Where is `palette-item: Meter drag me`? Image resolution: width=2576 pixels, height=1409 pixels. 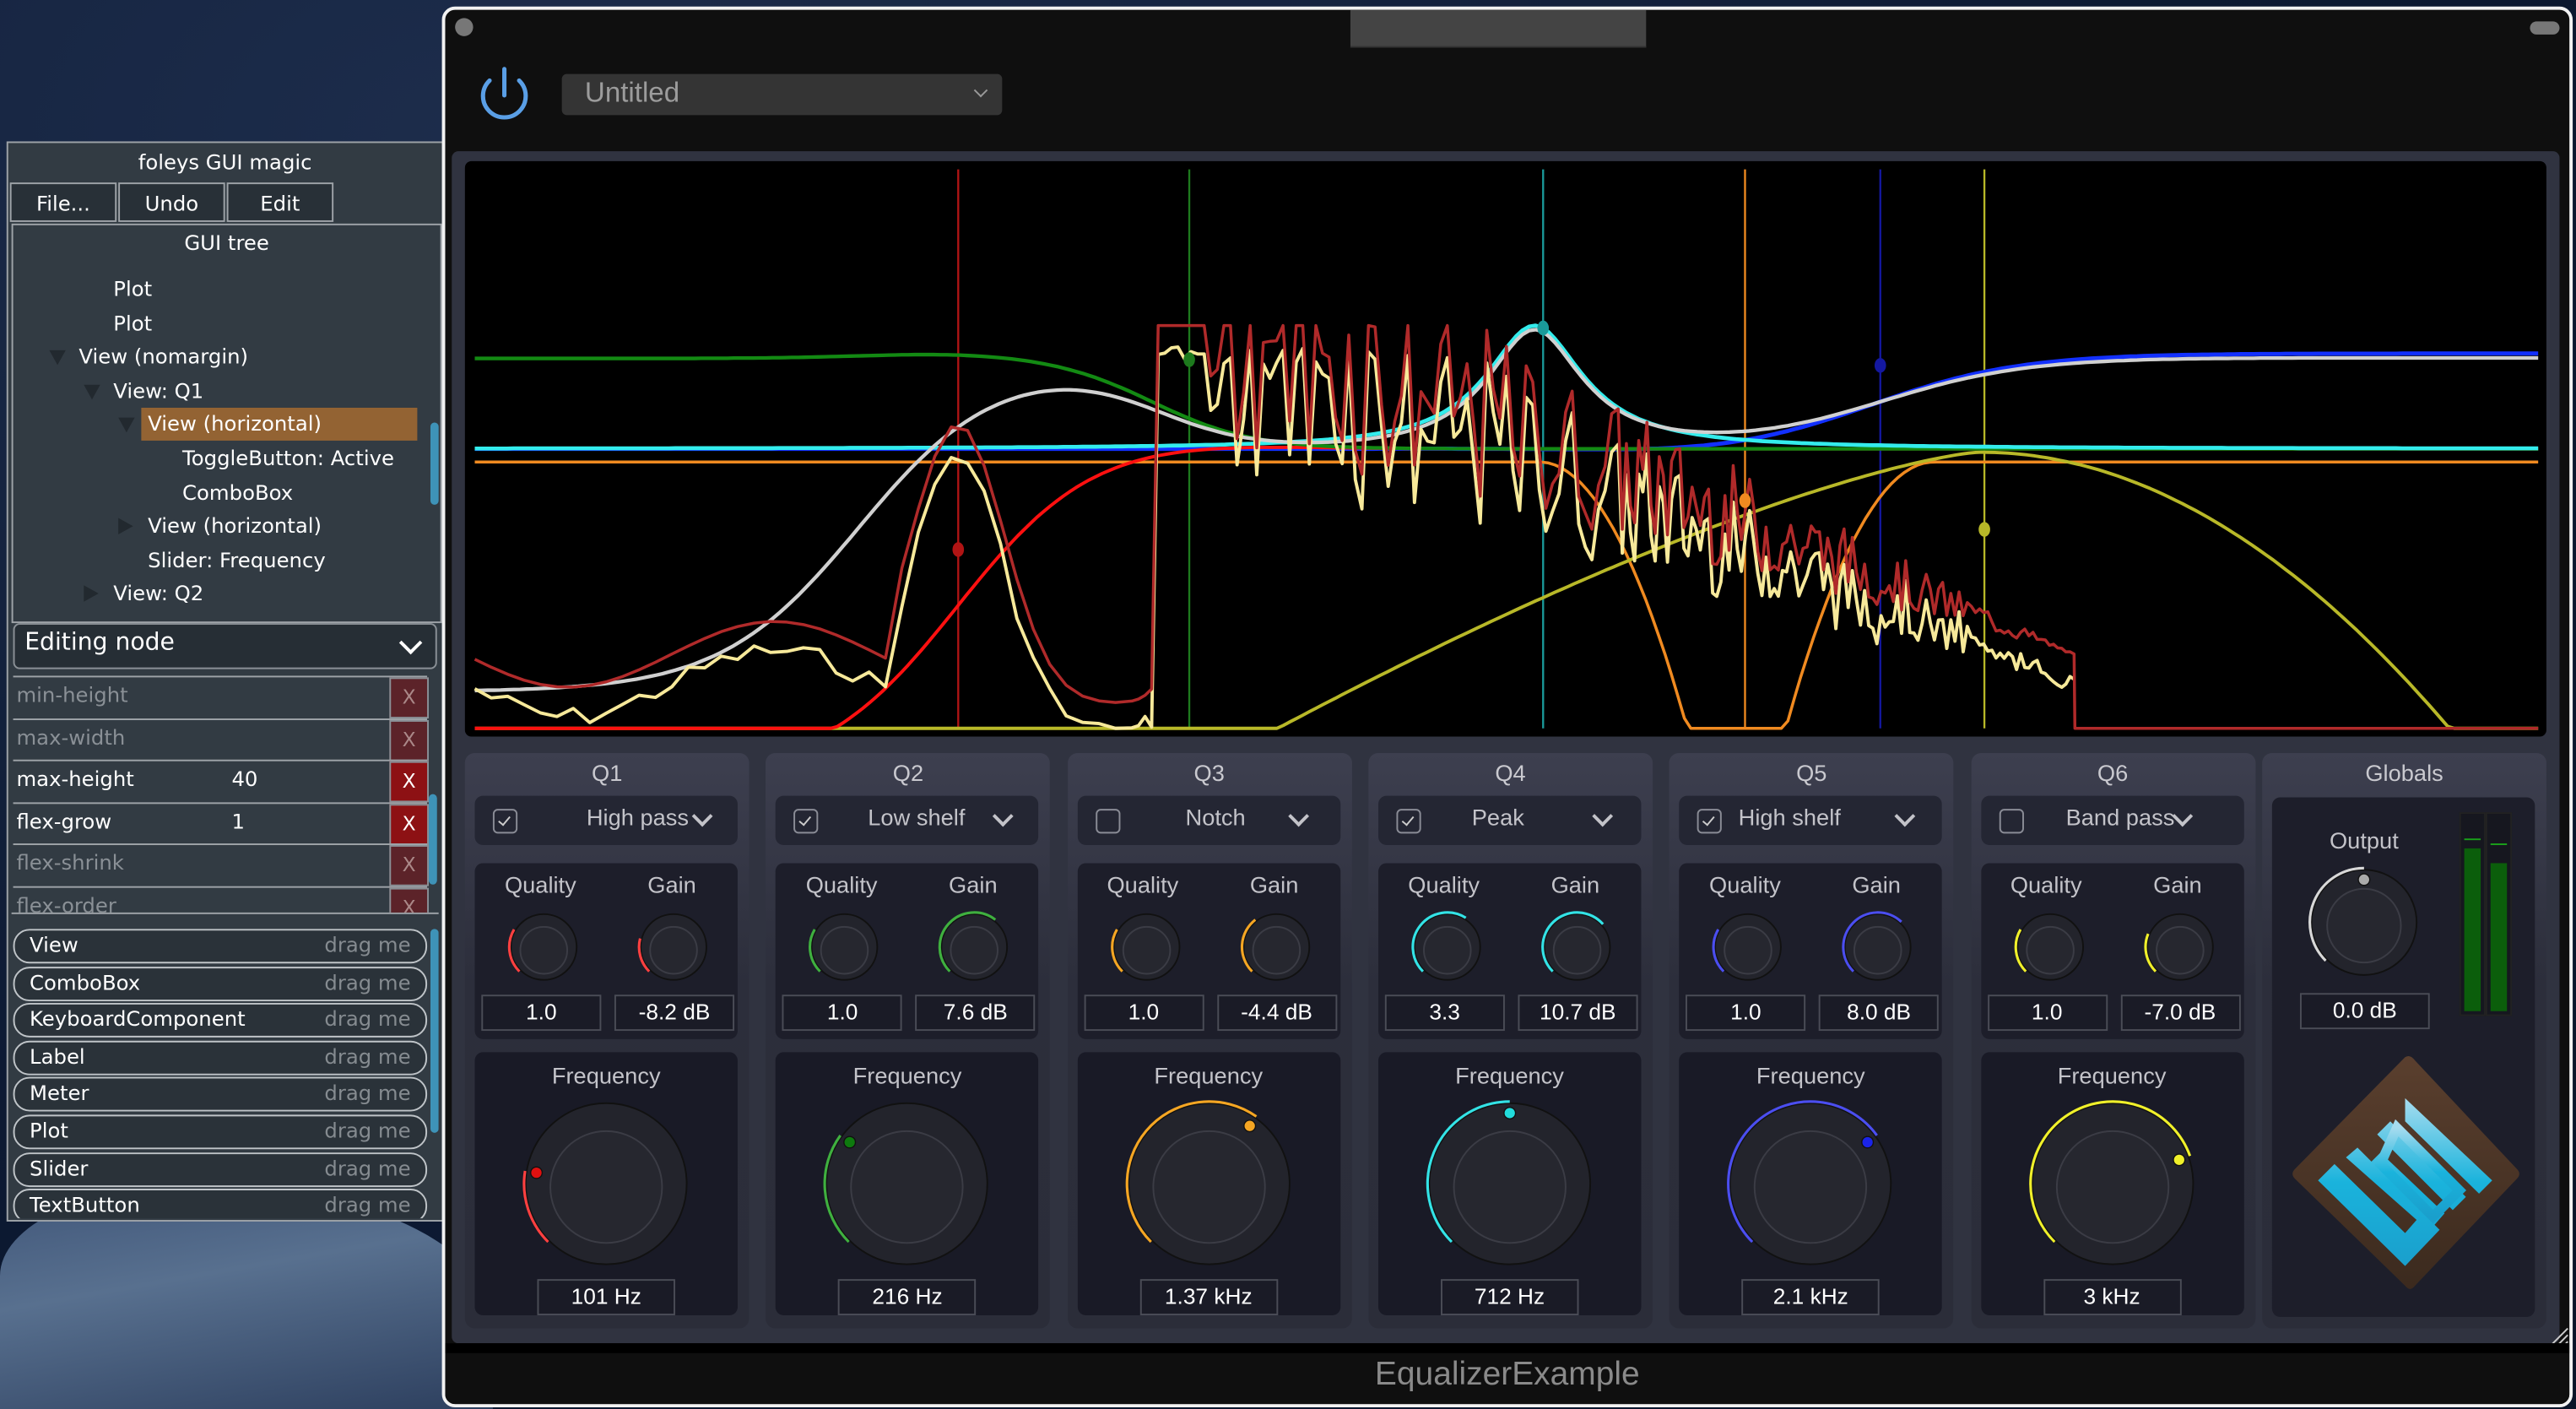 palette-item: Meter drag me is located at coordinates (221, 1095).